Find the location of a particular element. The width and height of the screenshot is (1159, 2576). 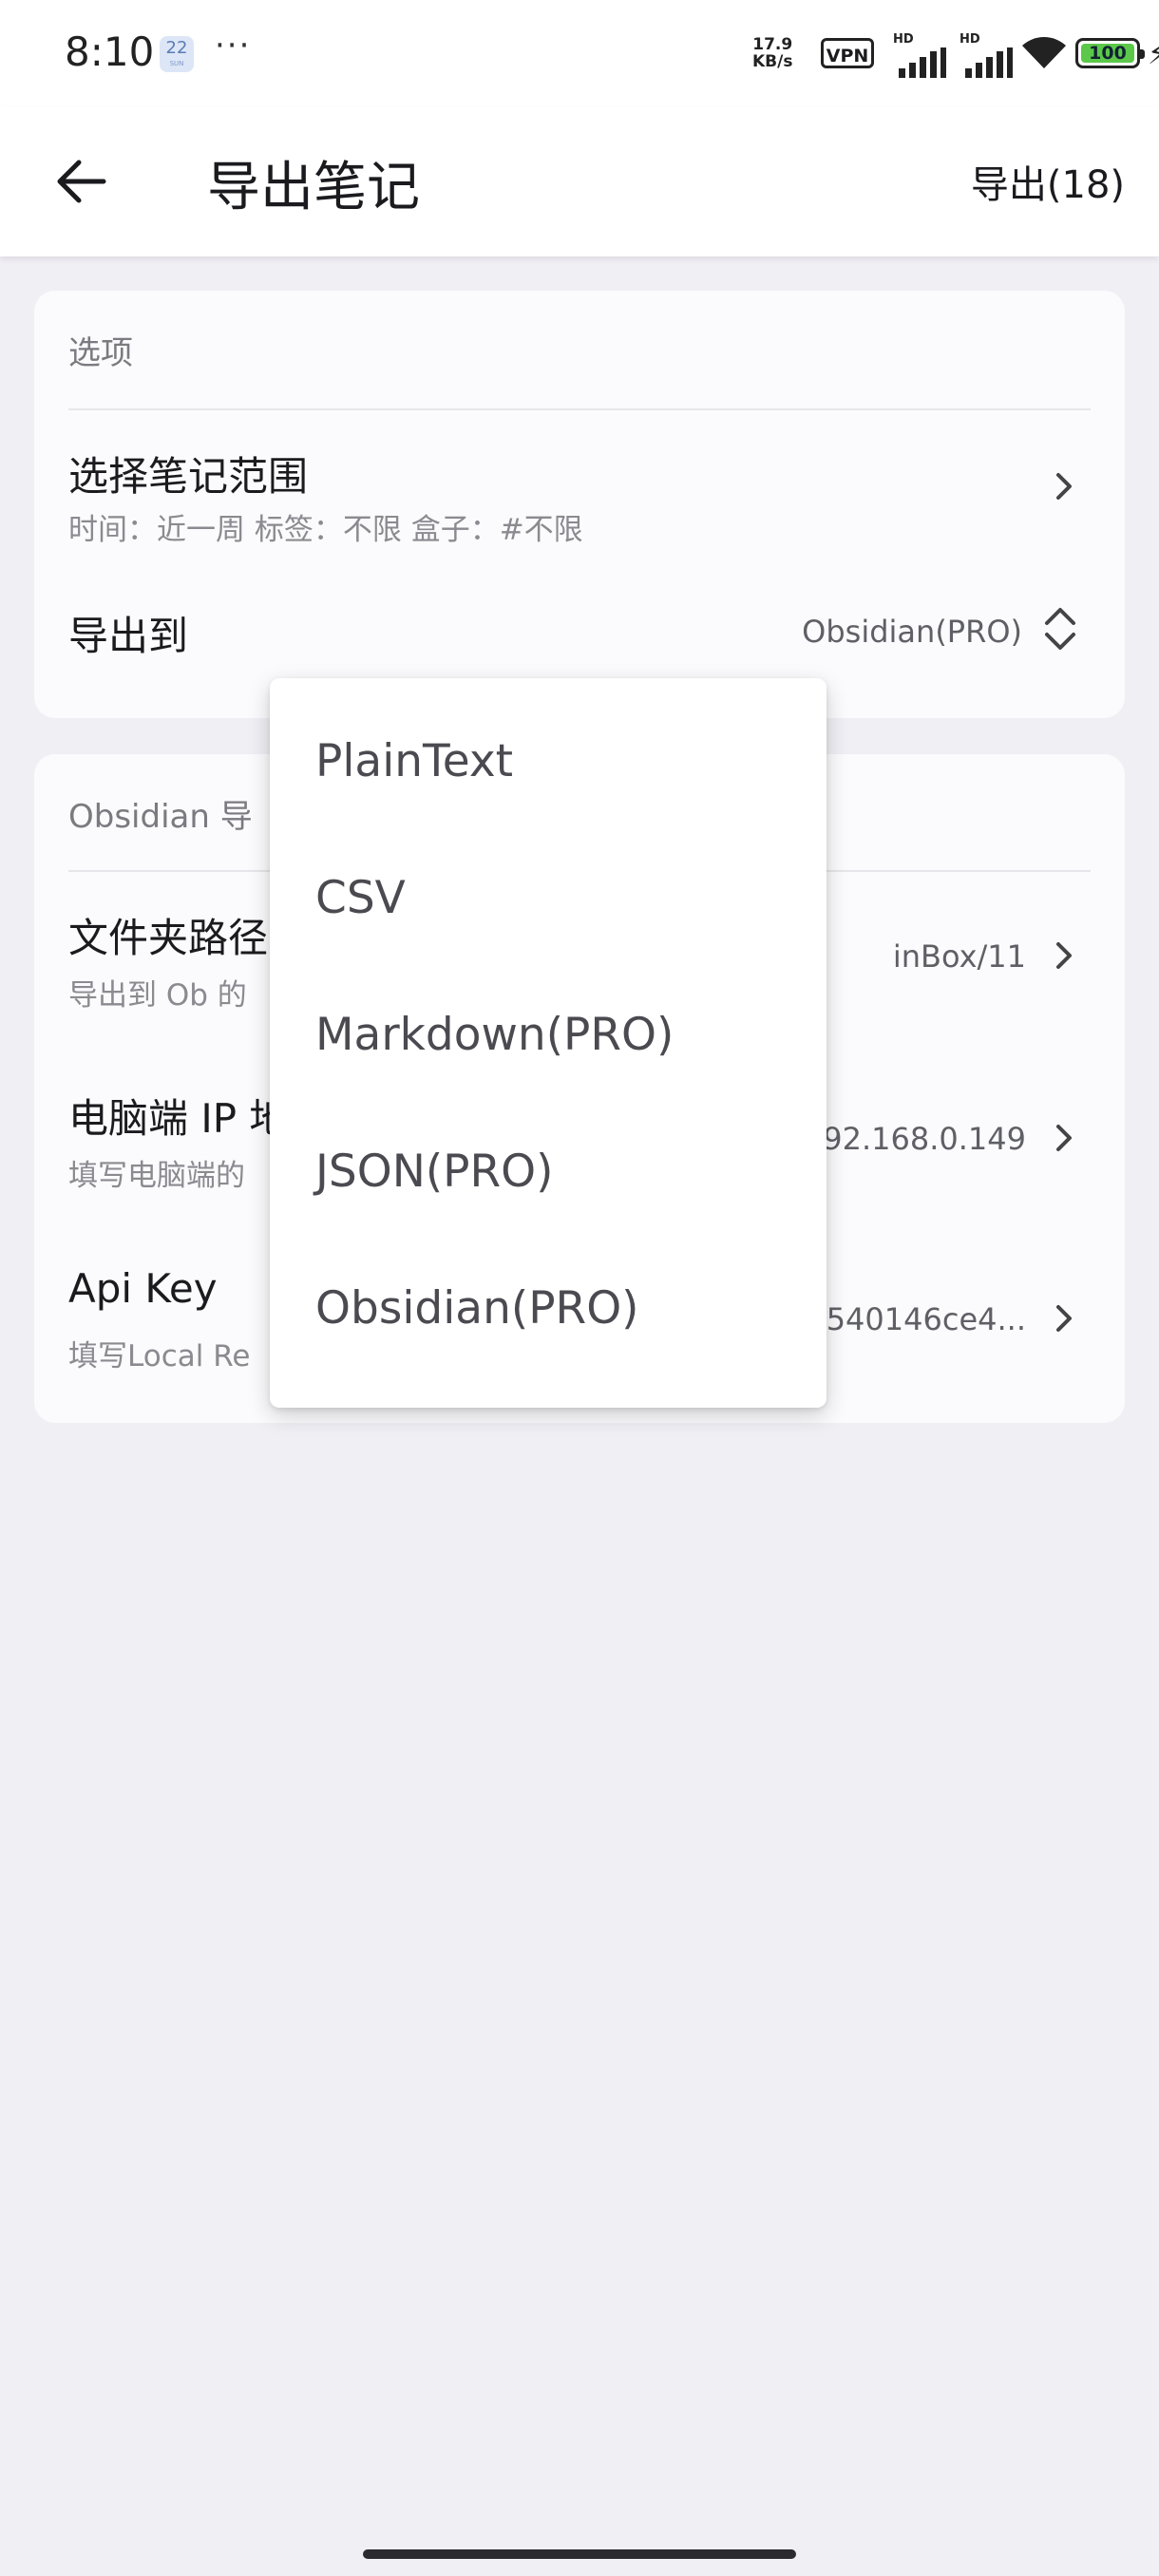

note-range-title: 选择笔记范围 is located at coordinates (188, 476).